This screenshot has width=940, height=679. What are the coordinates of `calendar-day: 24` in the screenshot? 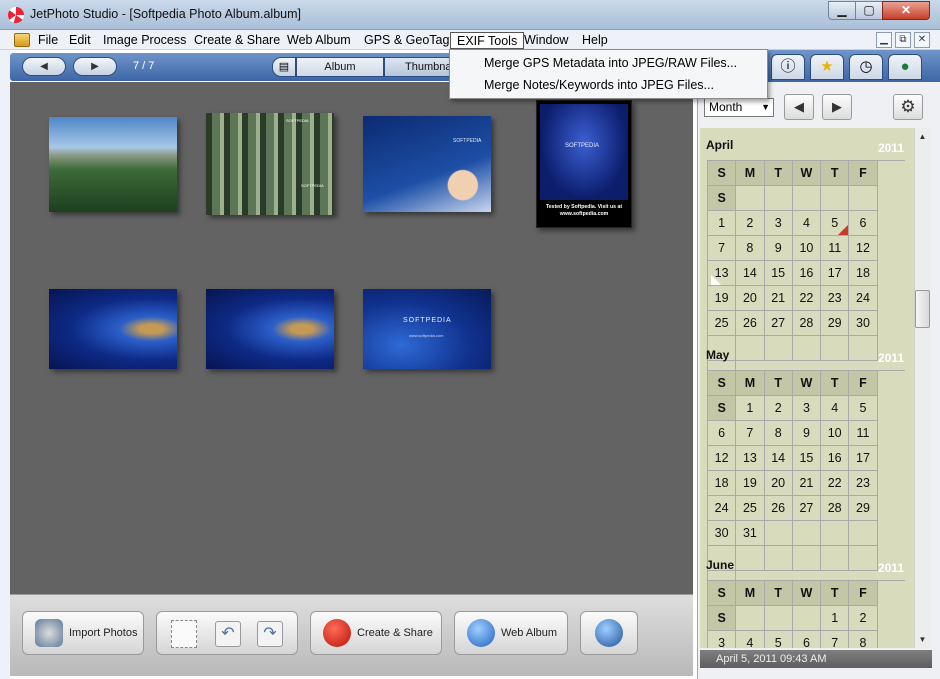 It's located at (863, 298).